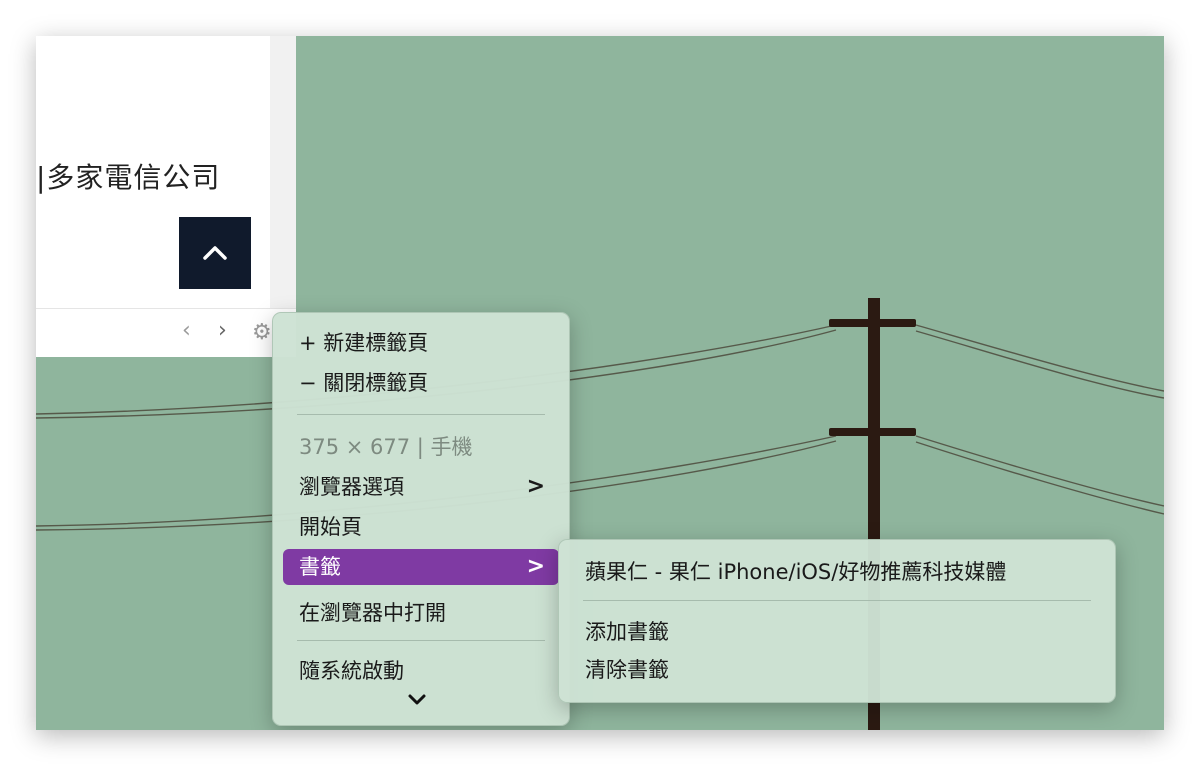  What do you see at coordinates (421, 567) in the screenshot?
I see `menu-item-bookmarks: 書籤 >` at bounding box center [421, 567].